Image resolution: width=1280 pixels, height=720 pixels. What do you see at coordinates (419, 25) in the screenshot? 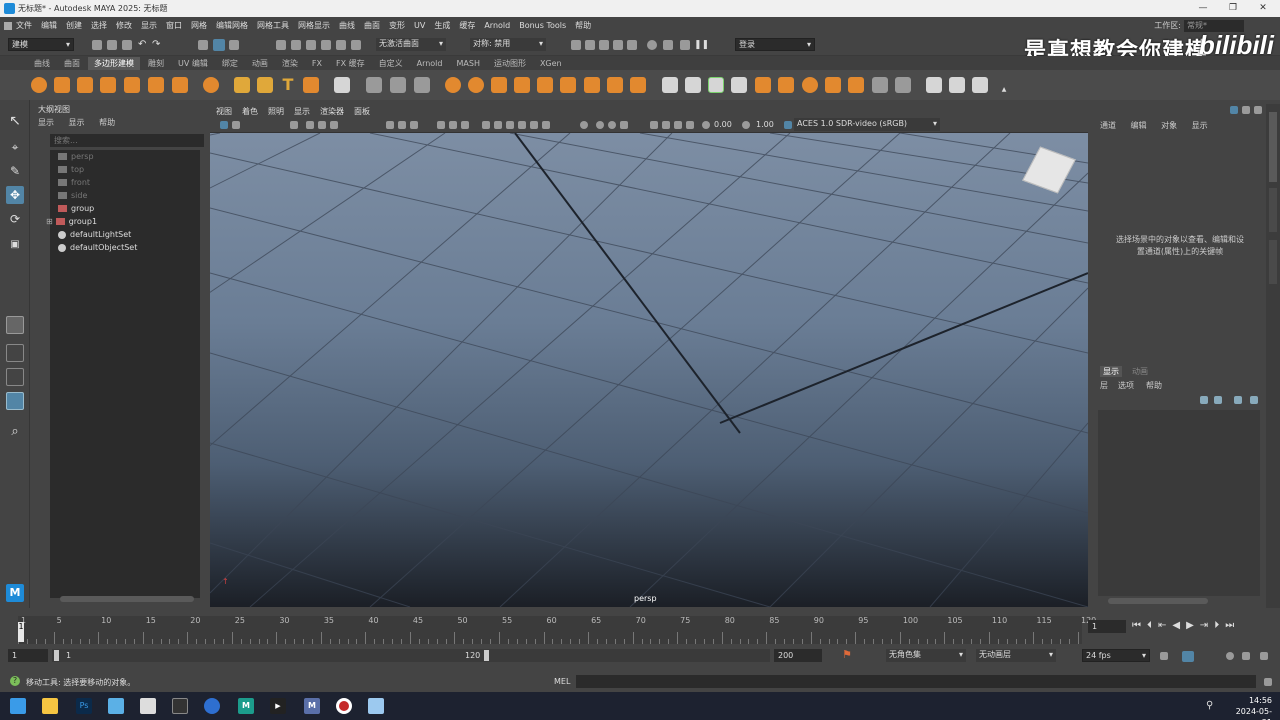
I see `menu-uv: UV` at bounding box center [419, 25].